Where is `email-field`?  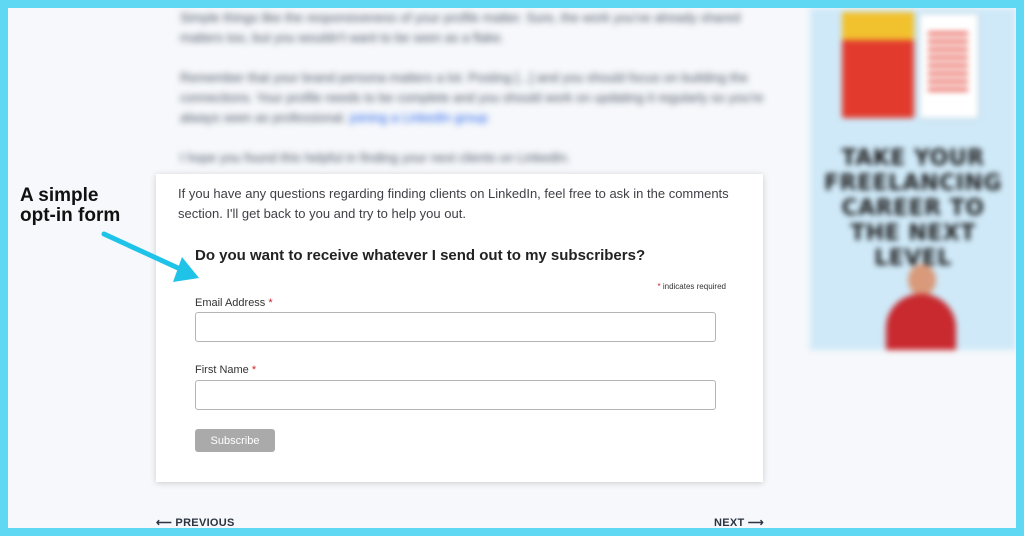 email-field is located at coordinates (455, 327).